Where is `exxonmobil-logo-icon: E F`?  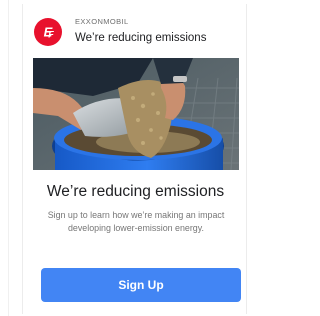 exxonmobil-logo-icon: E F is located at coordinates (48, 32).